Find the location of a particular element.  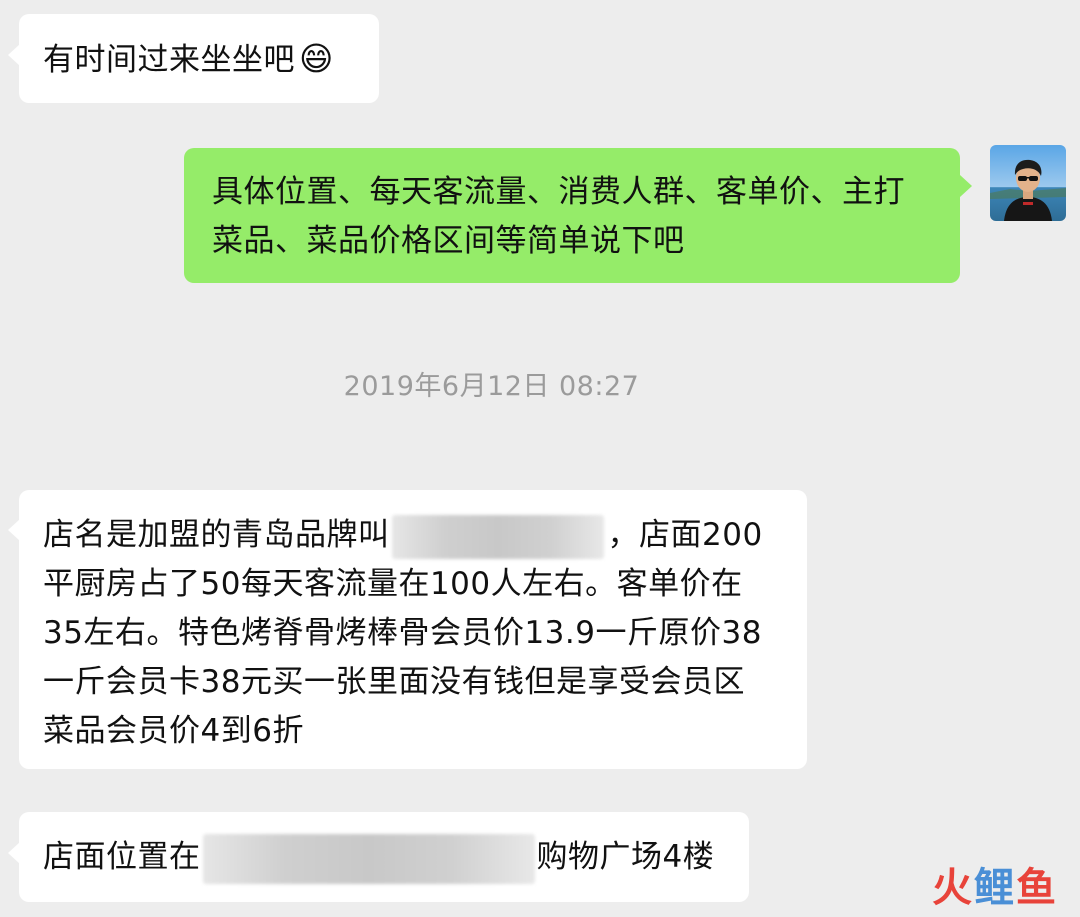

watermark-char: 鱼 is located at coordinates (1037, 888).